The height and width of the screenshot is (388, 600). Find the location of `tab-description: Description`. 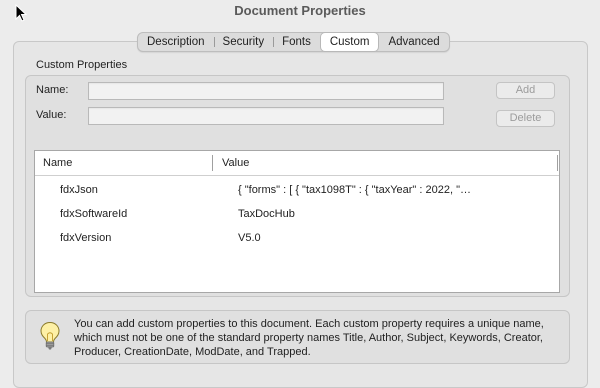

tab-description: Description is located at coordinates (176, 42).